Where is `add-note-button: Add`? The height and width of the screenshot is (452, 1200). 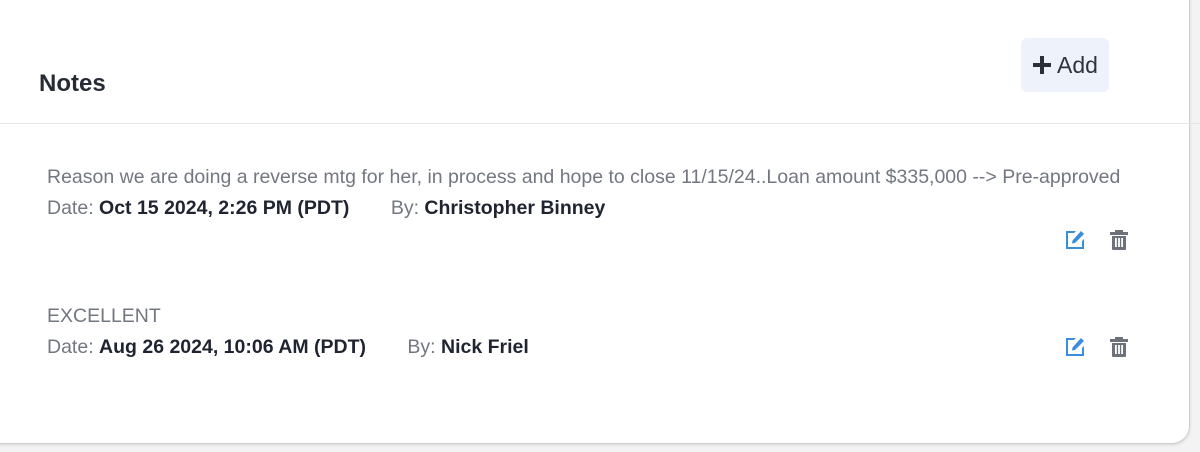 add-note-button: Add is located at coordinates (1065, 65).